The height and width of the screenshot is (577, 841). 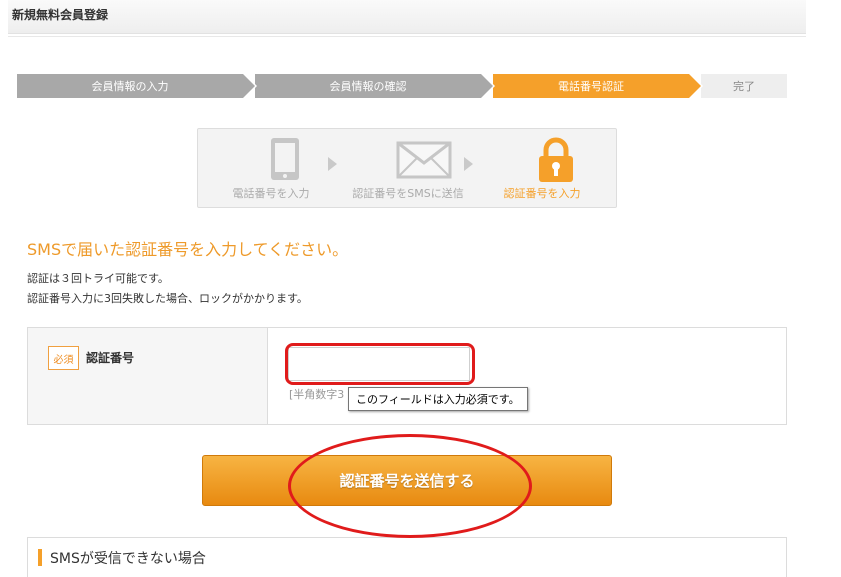 What do you see at coordinates (130, 86) in the screenshot?
I see `step-label: 会員情報の入力` at bounding box center [130, 86].